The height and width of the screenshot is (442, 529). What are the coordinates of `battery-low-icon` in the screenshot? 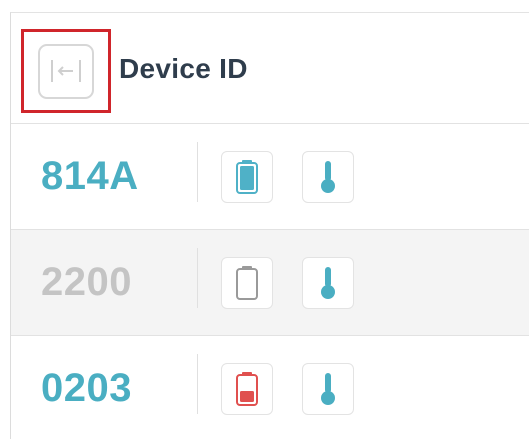 It's located at (247, 389).